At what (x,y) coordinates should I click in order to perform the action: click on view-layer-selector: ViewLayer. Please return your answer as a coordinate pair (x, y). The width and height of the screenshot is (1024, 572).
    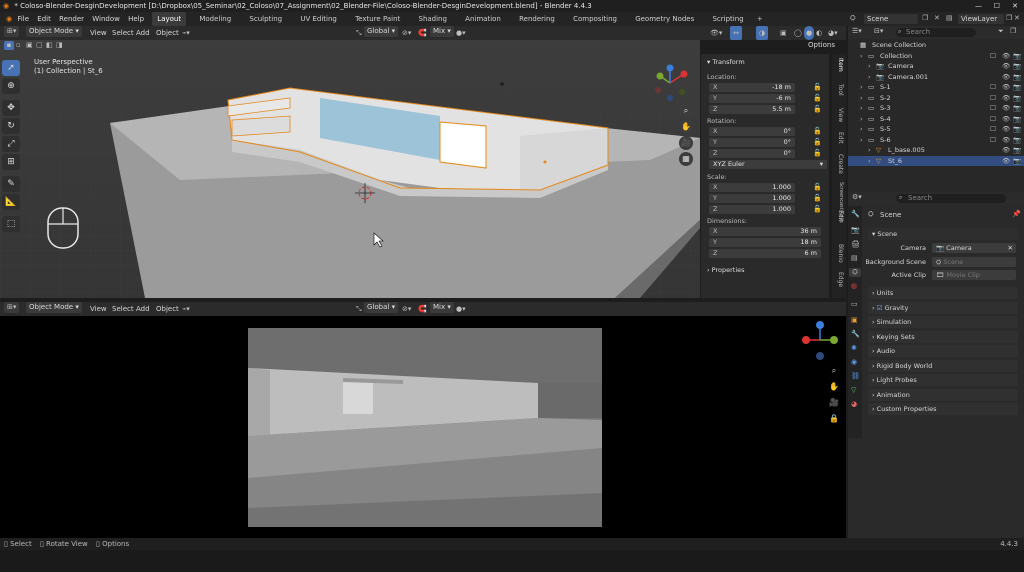
    Looking at the image, I should click on (981, 19).